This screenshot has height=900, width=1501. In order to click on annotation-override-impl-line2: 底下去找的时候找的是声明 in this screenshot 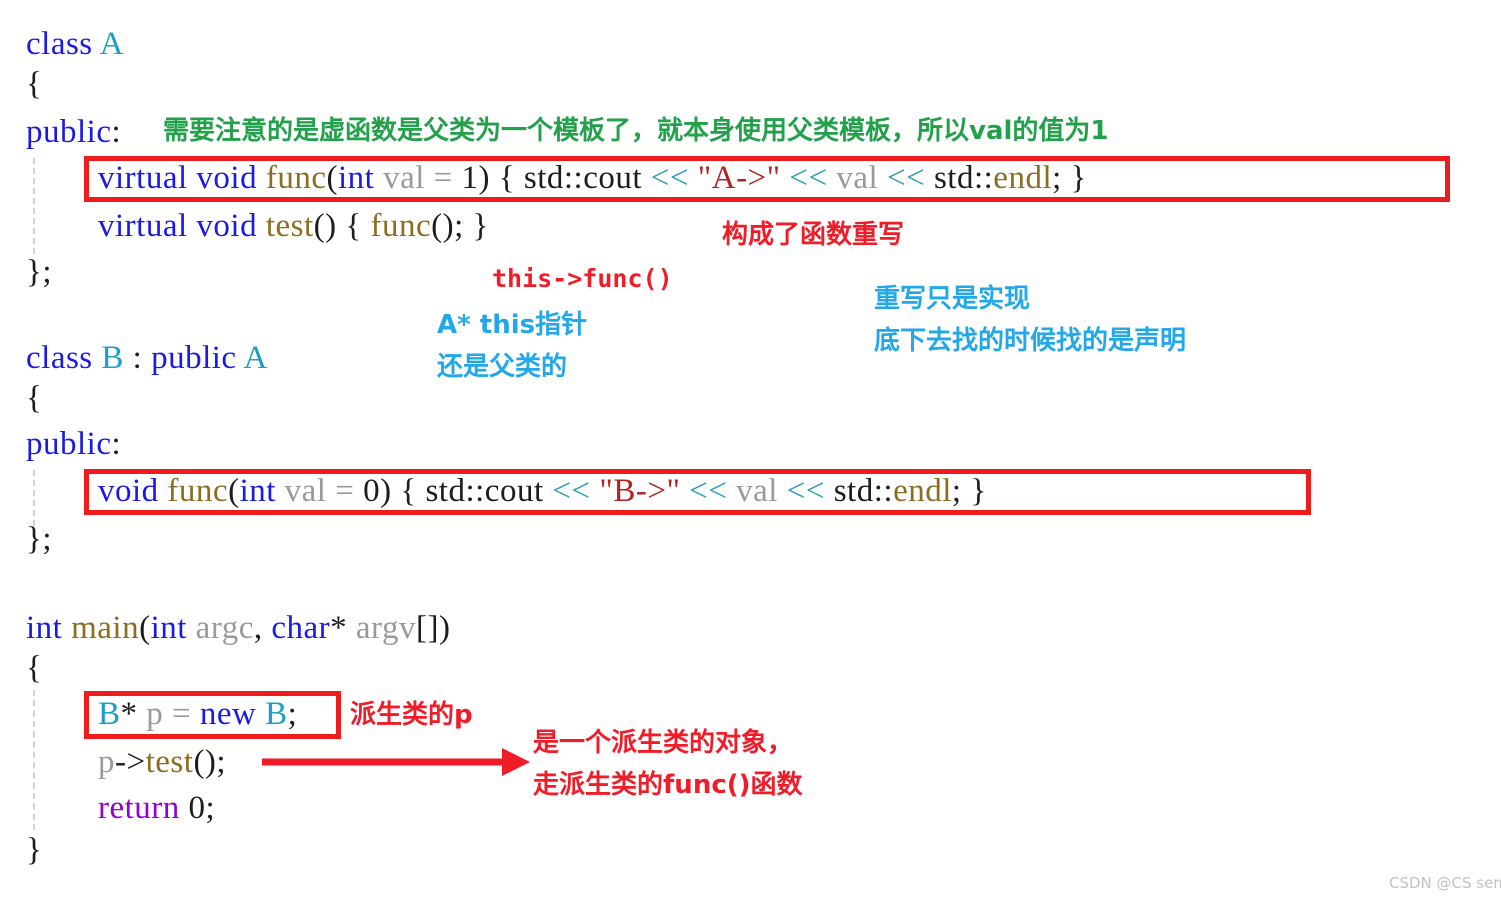, I will do `click(1030, 341)`.